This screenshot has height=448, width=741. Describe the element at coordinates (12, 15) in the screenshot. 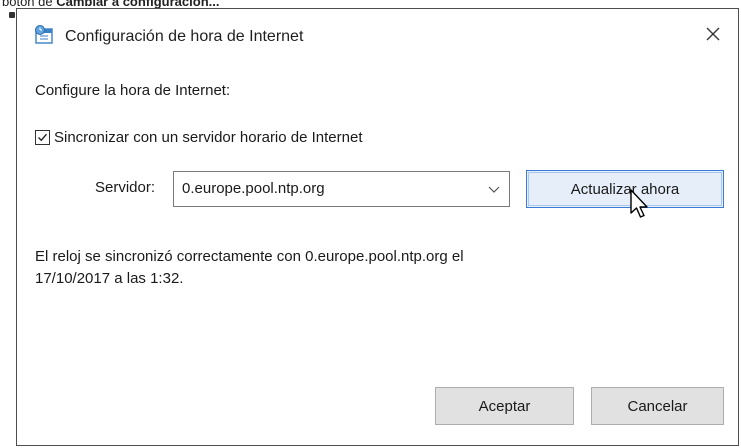

I see `bullet-marker` at that location.